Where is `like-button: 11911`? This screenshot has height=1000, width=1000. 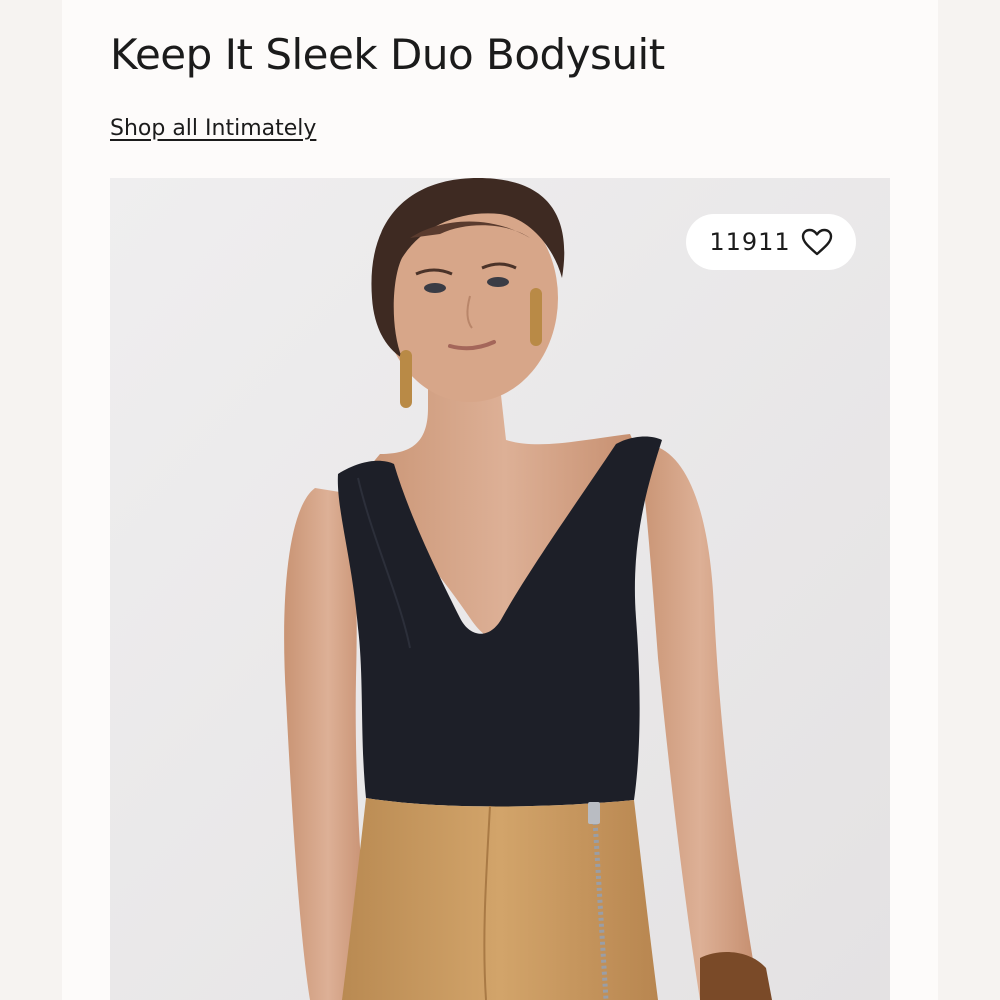
like-button: 11911 is located at coordinates (771, 242).